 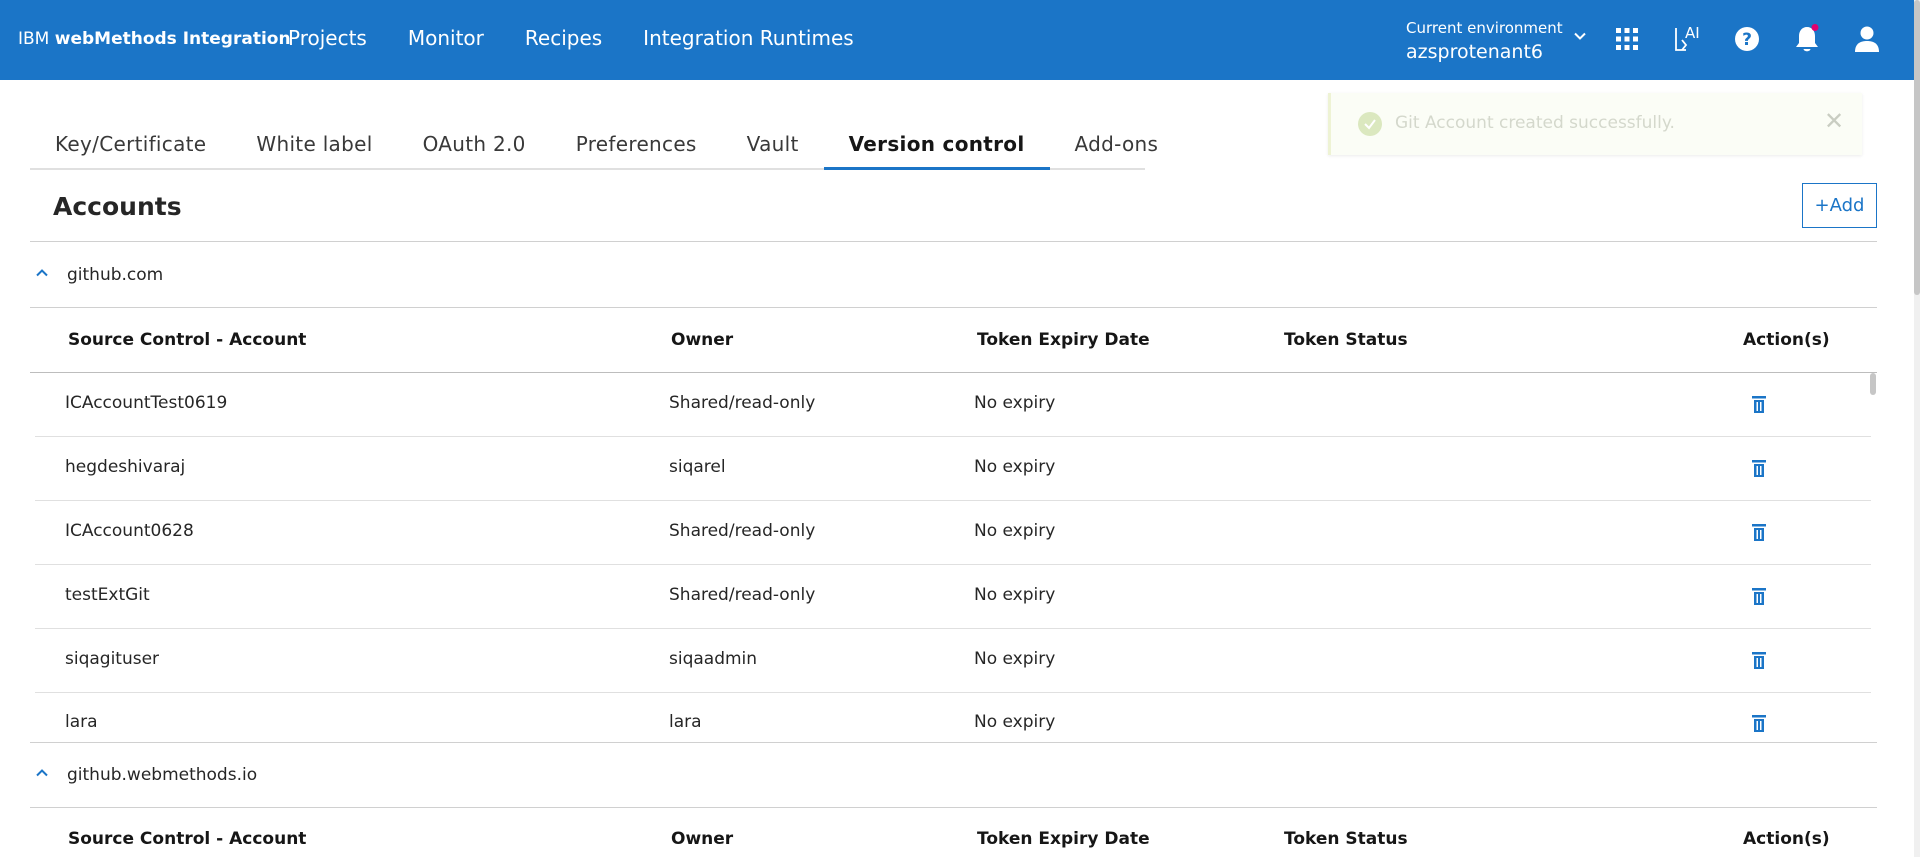 I want to click on nav-integration-runtimes: Integration Runtimes, so click(x=748, y=38).